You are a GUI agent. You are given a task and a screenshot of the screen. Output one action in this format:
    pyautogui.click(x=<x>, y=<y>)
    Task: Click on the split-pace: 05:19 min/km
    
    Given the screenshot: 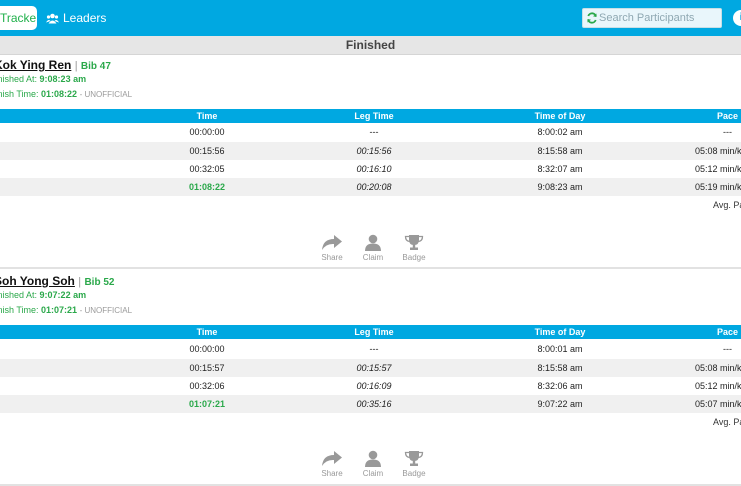 What is the action you would take?
    pyautogui.click(x=718, y=187)
    